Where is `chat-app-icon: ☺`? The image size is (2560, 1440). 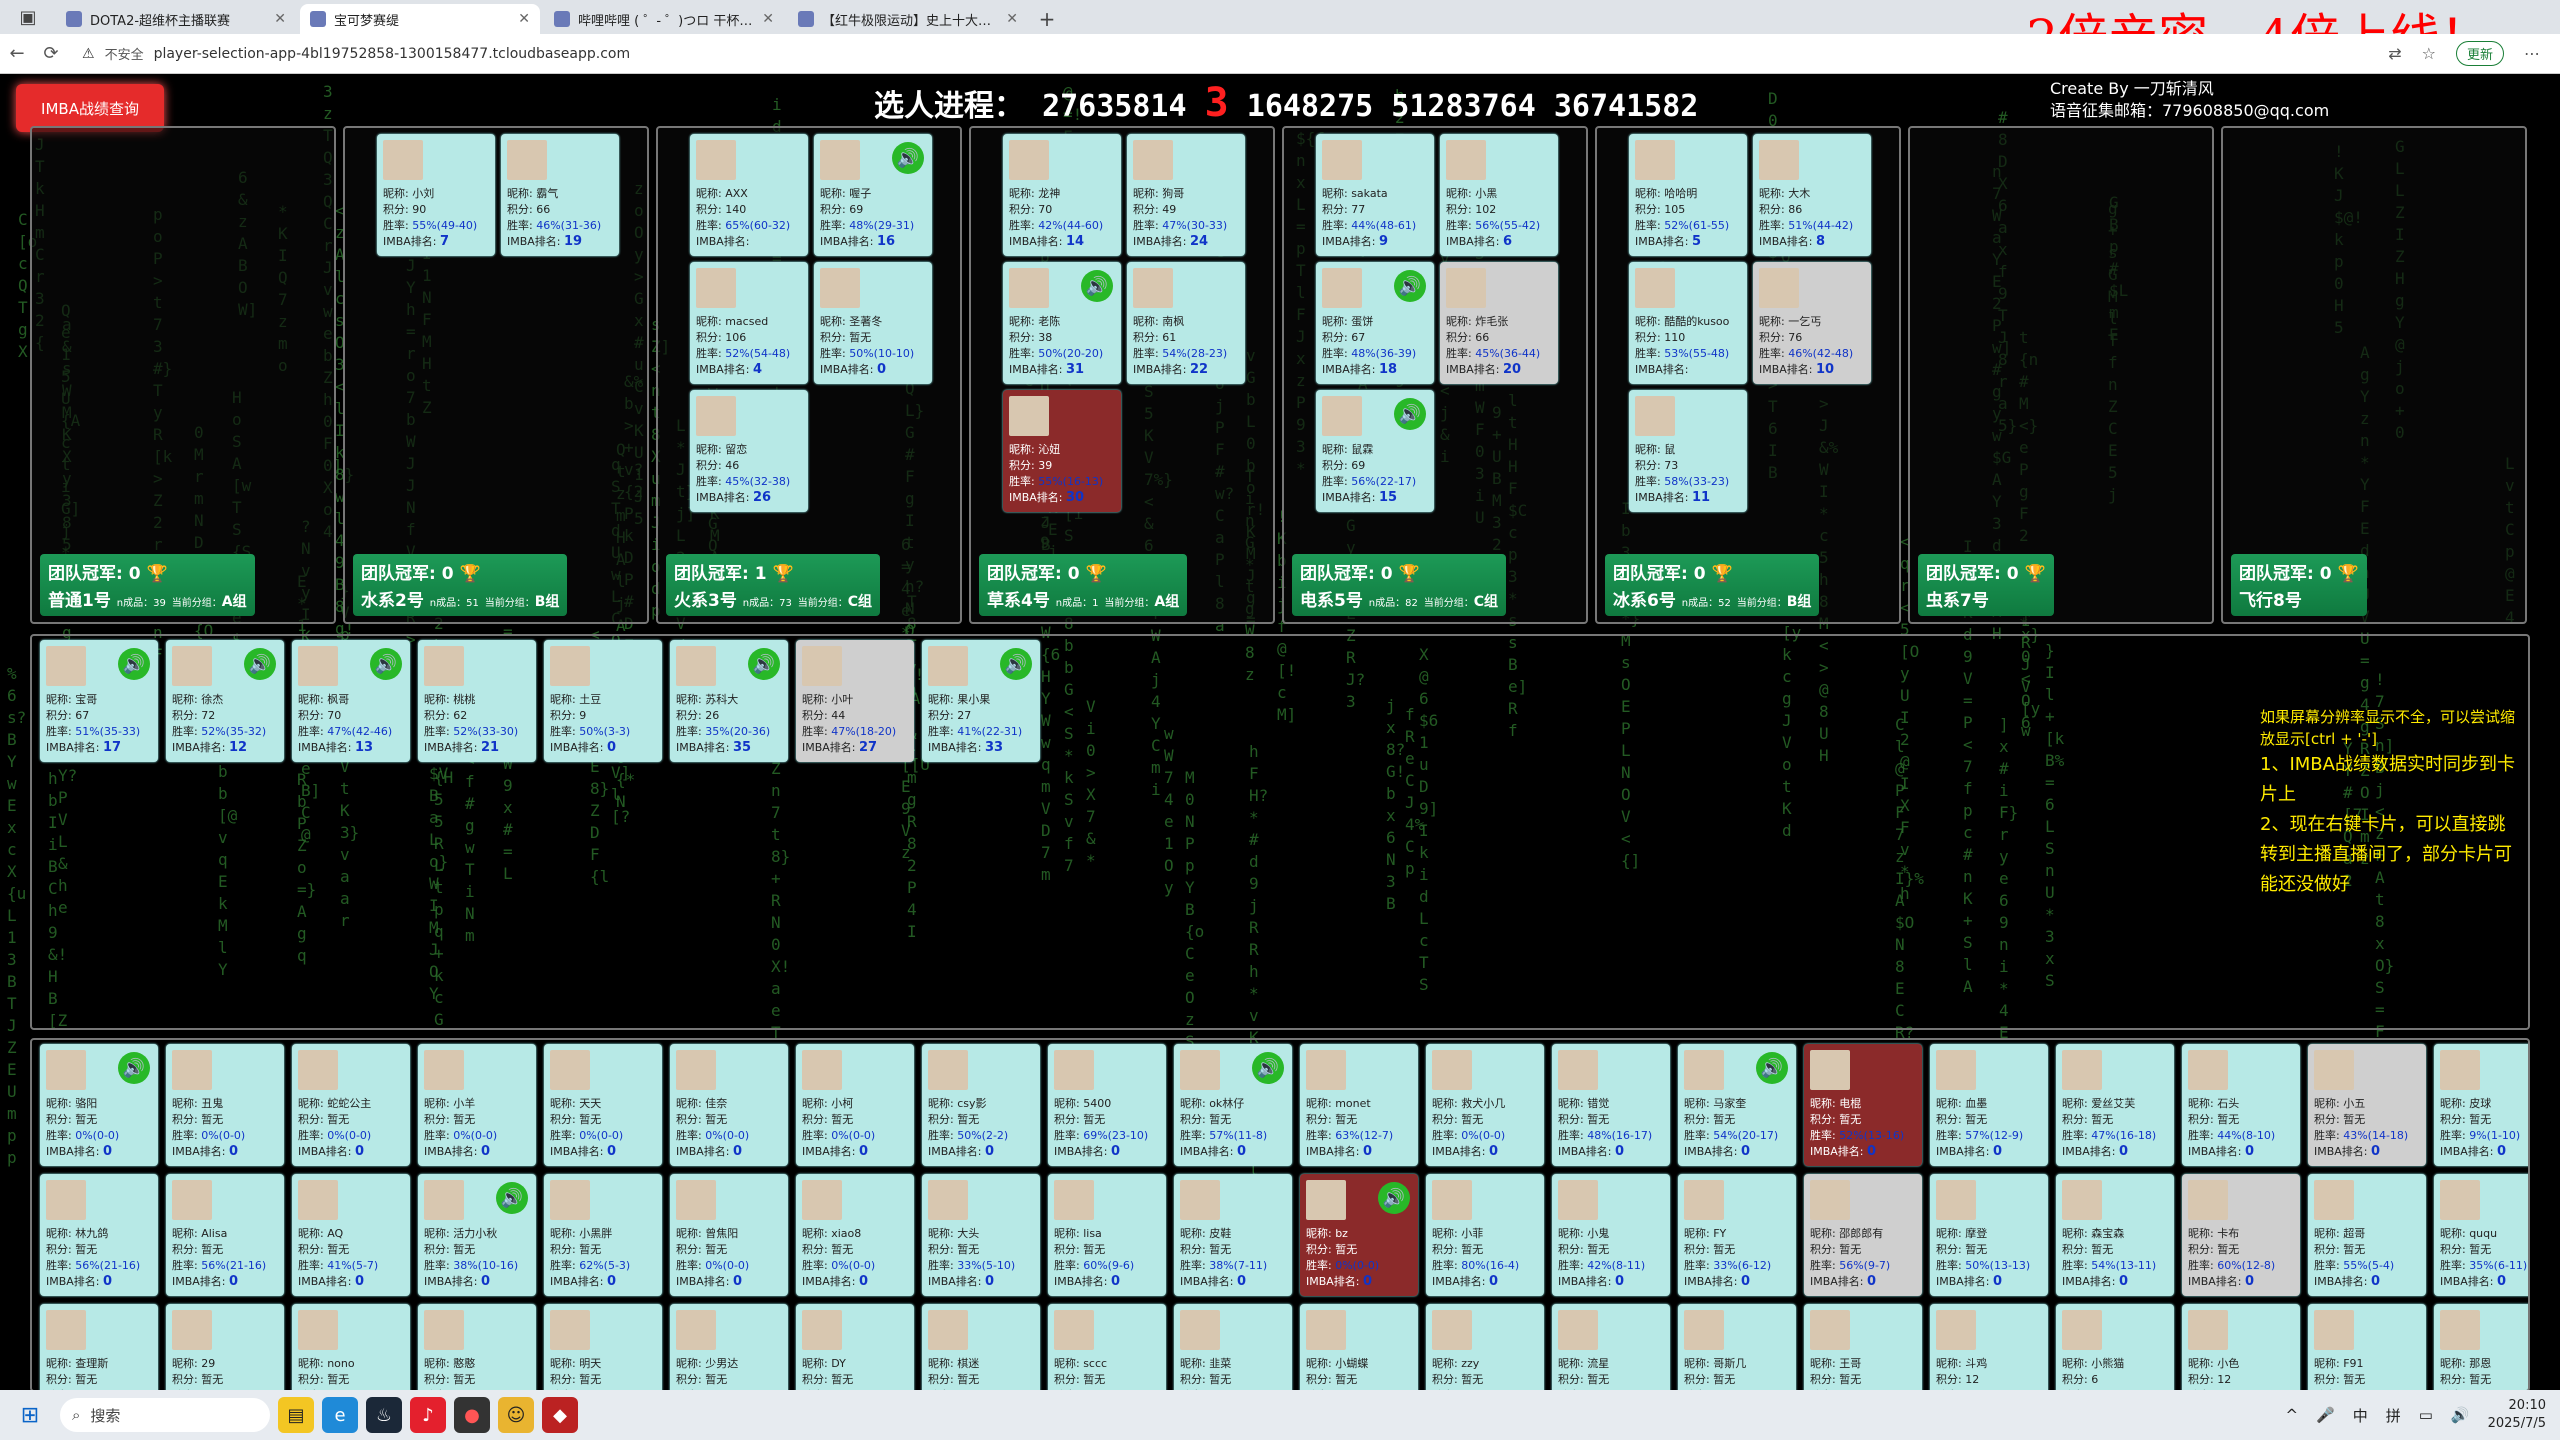 chat-app-icon: ☺ is located at coordinates (516, 1415).